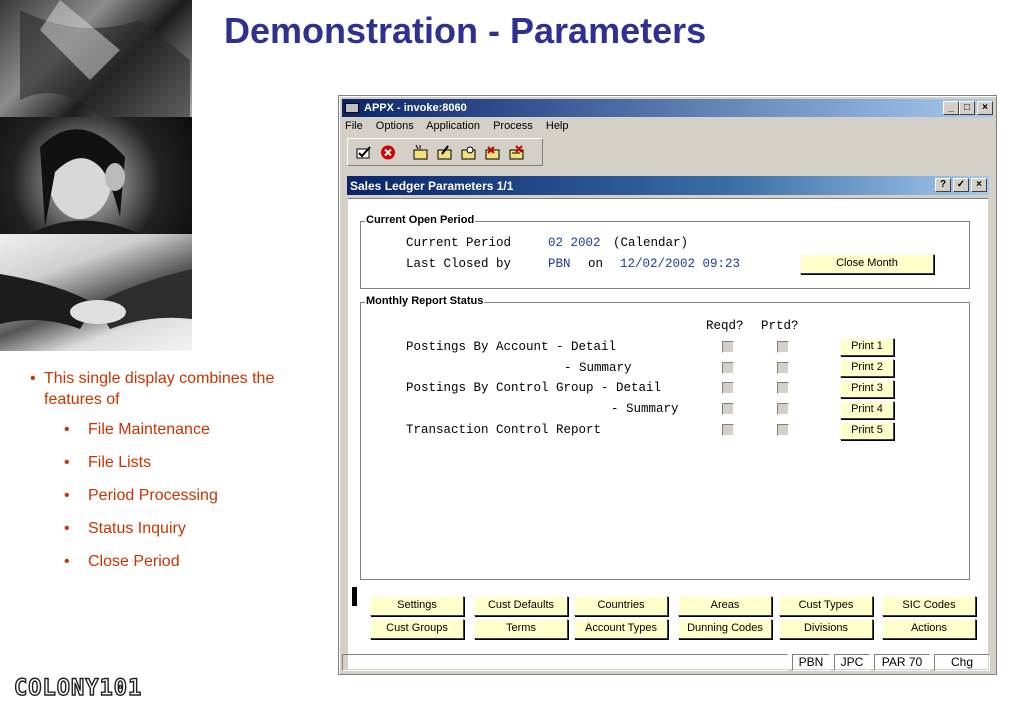 The height and width of the screenshot is (708, 1023). Describe the element at coordinates (680, 264) in the screenshot. I see `last-closed-datetime: 12/02/2002 09:23` at that location.